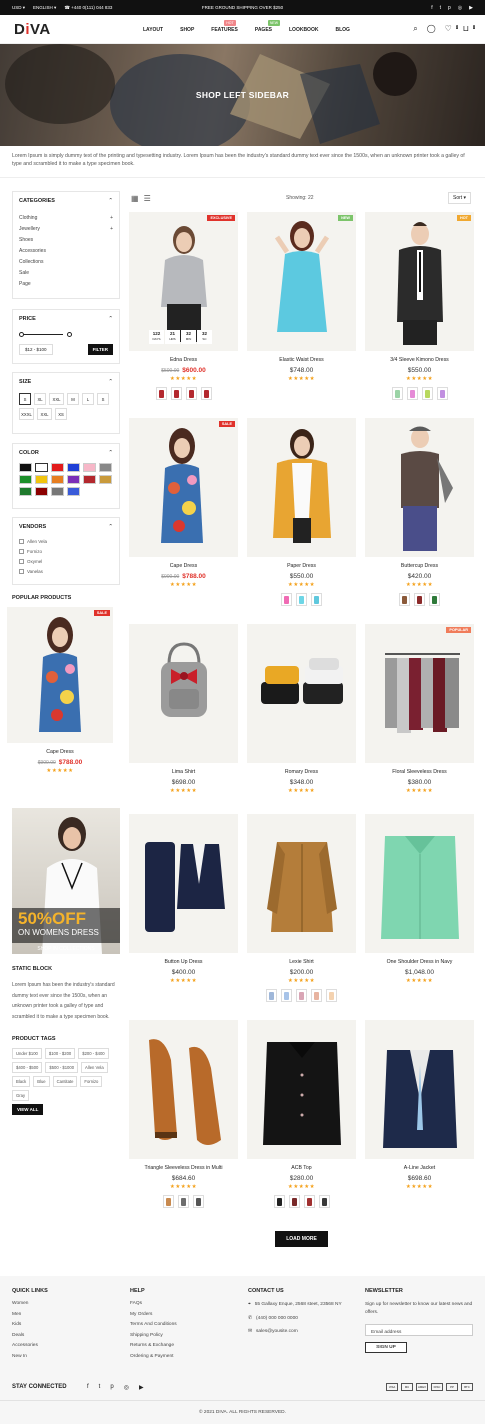  What do you see at coordinates (41, 1081) in the screenshot?
I see `tag-item: Blue` at bounding box center [41, 1081].